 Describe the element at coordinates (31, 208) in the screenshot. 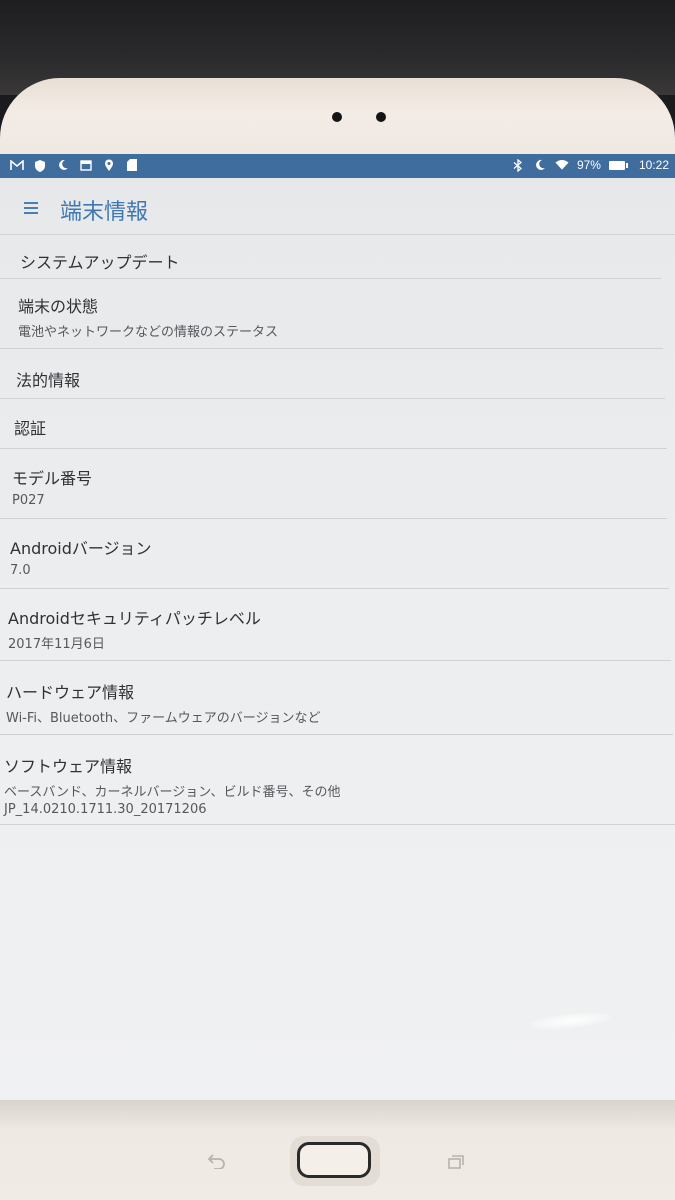

I see `menu-icon` at that location.